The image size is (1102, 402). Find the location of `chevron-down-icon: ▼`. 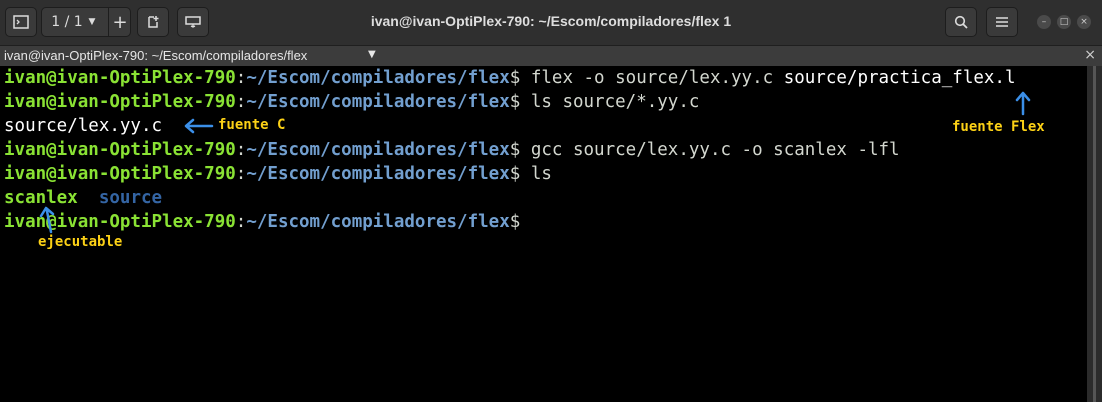

chevron-down-icon: ▼ is located at coordinates (372, 54).